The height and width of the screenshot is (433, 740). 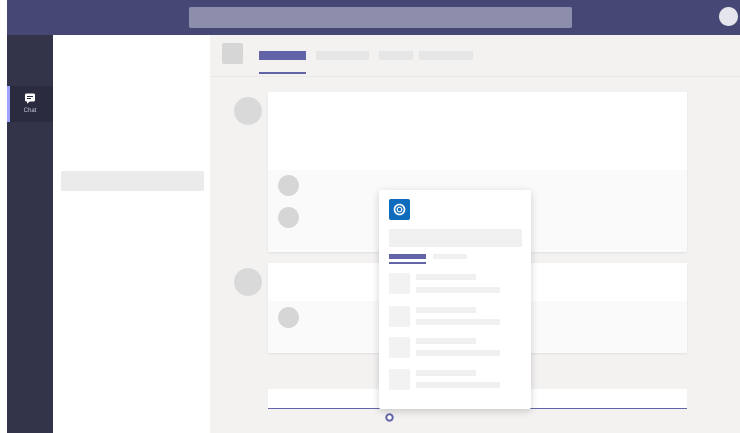 What do you see at coordinates (728, 16) in the screenshot?
I see `user-avatar` at bounding box center [728, 16].